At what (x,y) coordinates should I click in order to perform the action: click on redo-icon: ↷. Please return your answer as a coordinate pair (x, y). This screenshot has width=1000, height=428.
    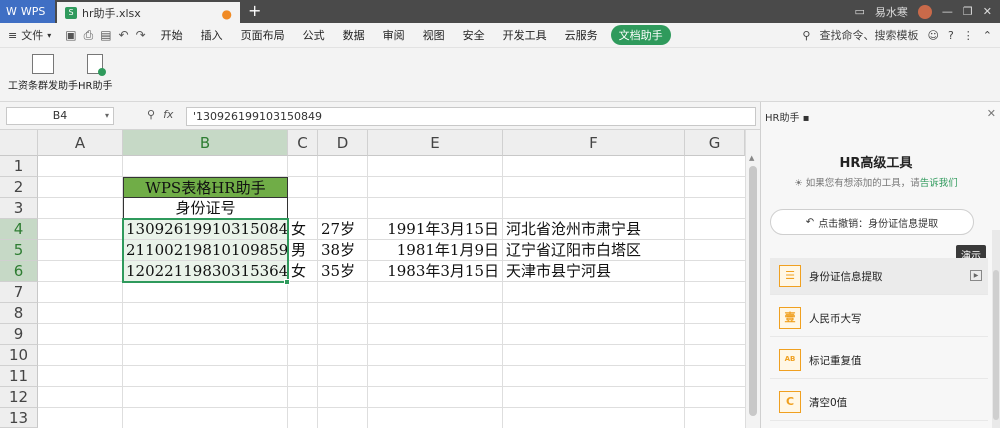
    Looking at the image, I should click on (141, 35).